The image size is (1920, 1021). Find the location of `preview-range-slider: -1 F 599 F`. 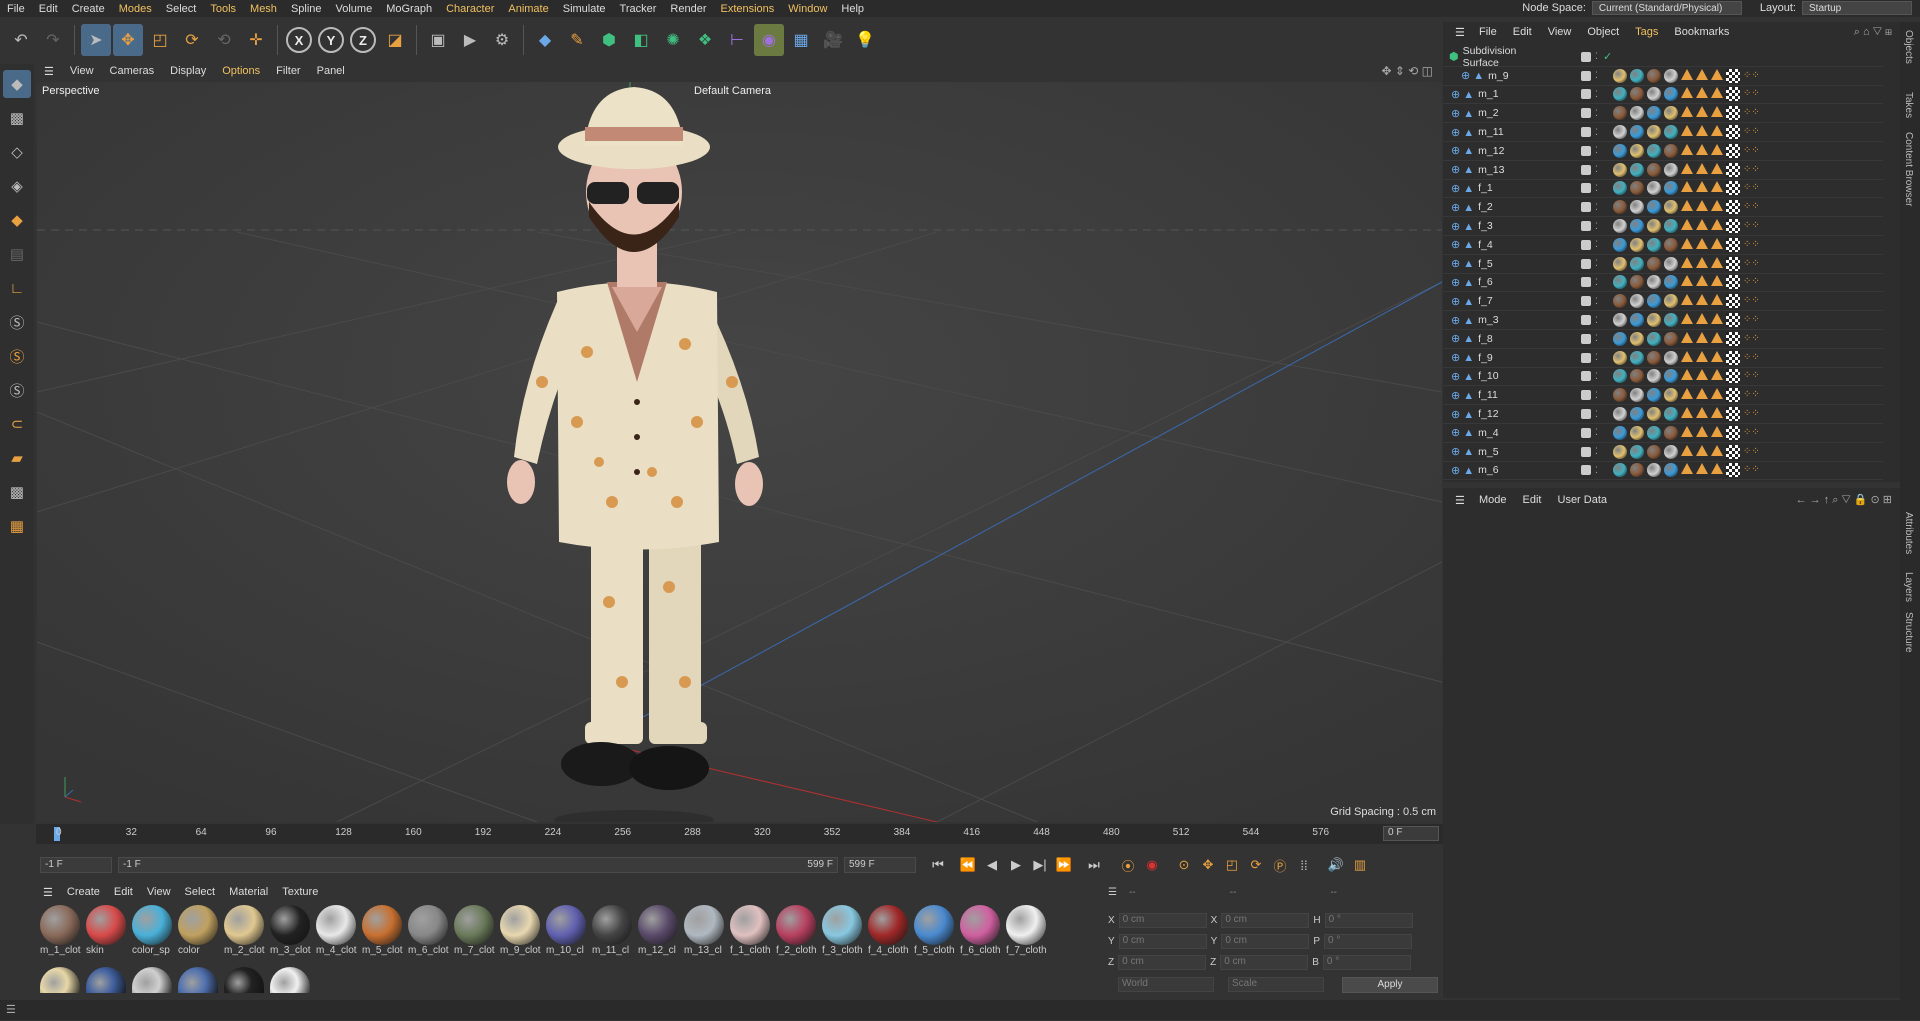

preview-range-slider: -1 F 599 F is located at coordinates (478, 865).